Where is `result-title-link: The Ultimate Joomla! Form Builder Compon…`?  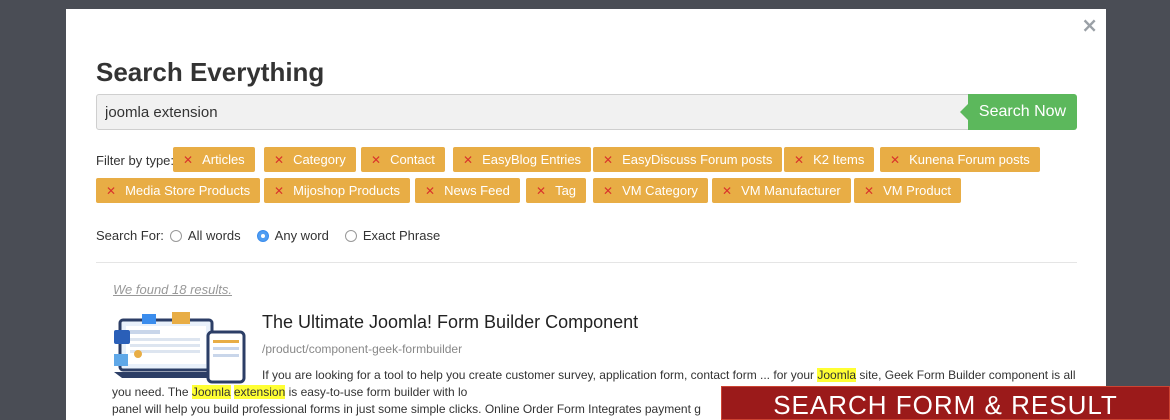
result-title-link: The Ultimate Joomla! Form Builder Compon… is located at coordinates (450, 322).